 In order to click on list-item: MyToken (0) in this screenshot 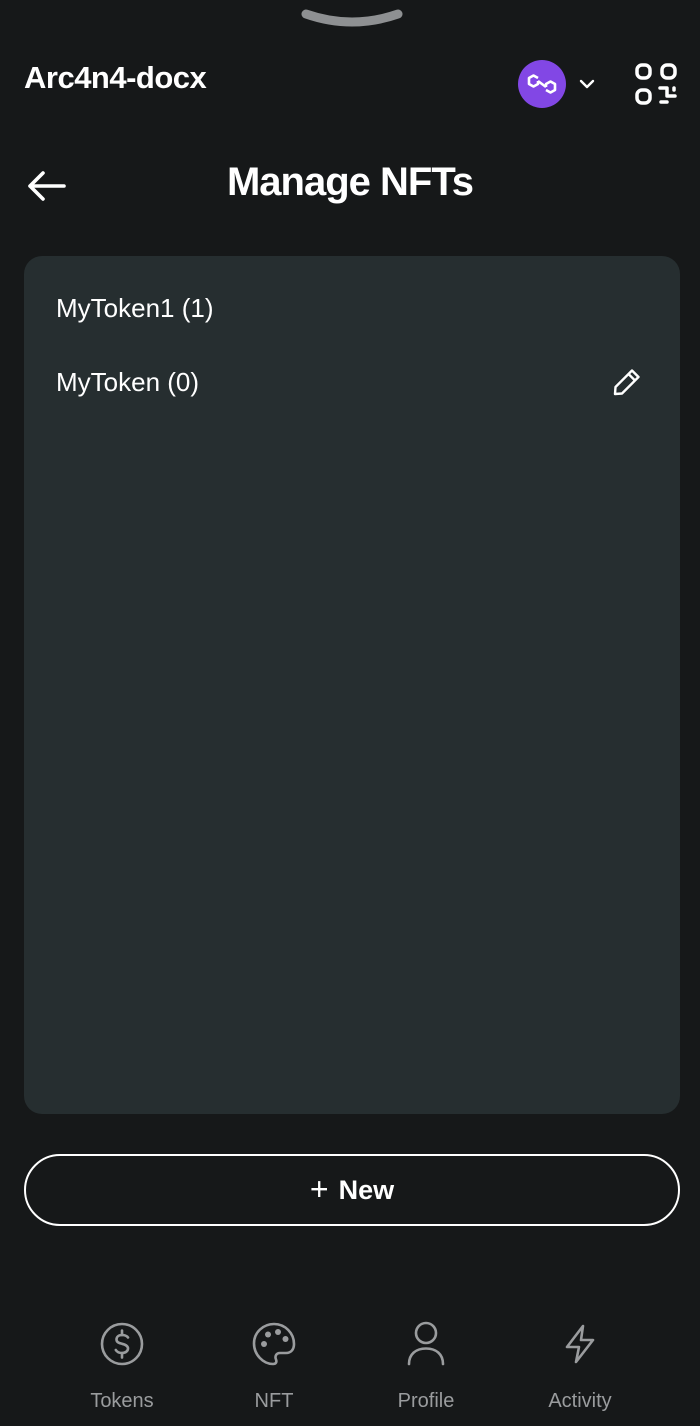, I will do `click(352, 382)`.